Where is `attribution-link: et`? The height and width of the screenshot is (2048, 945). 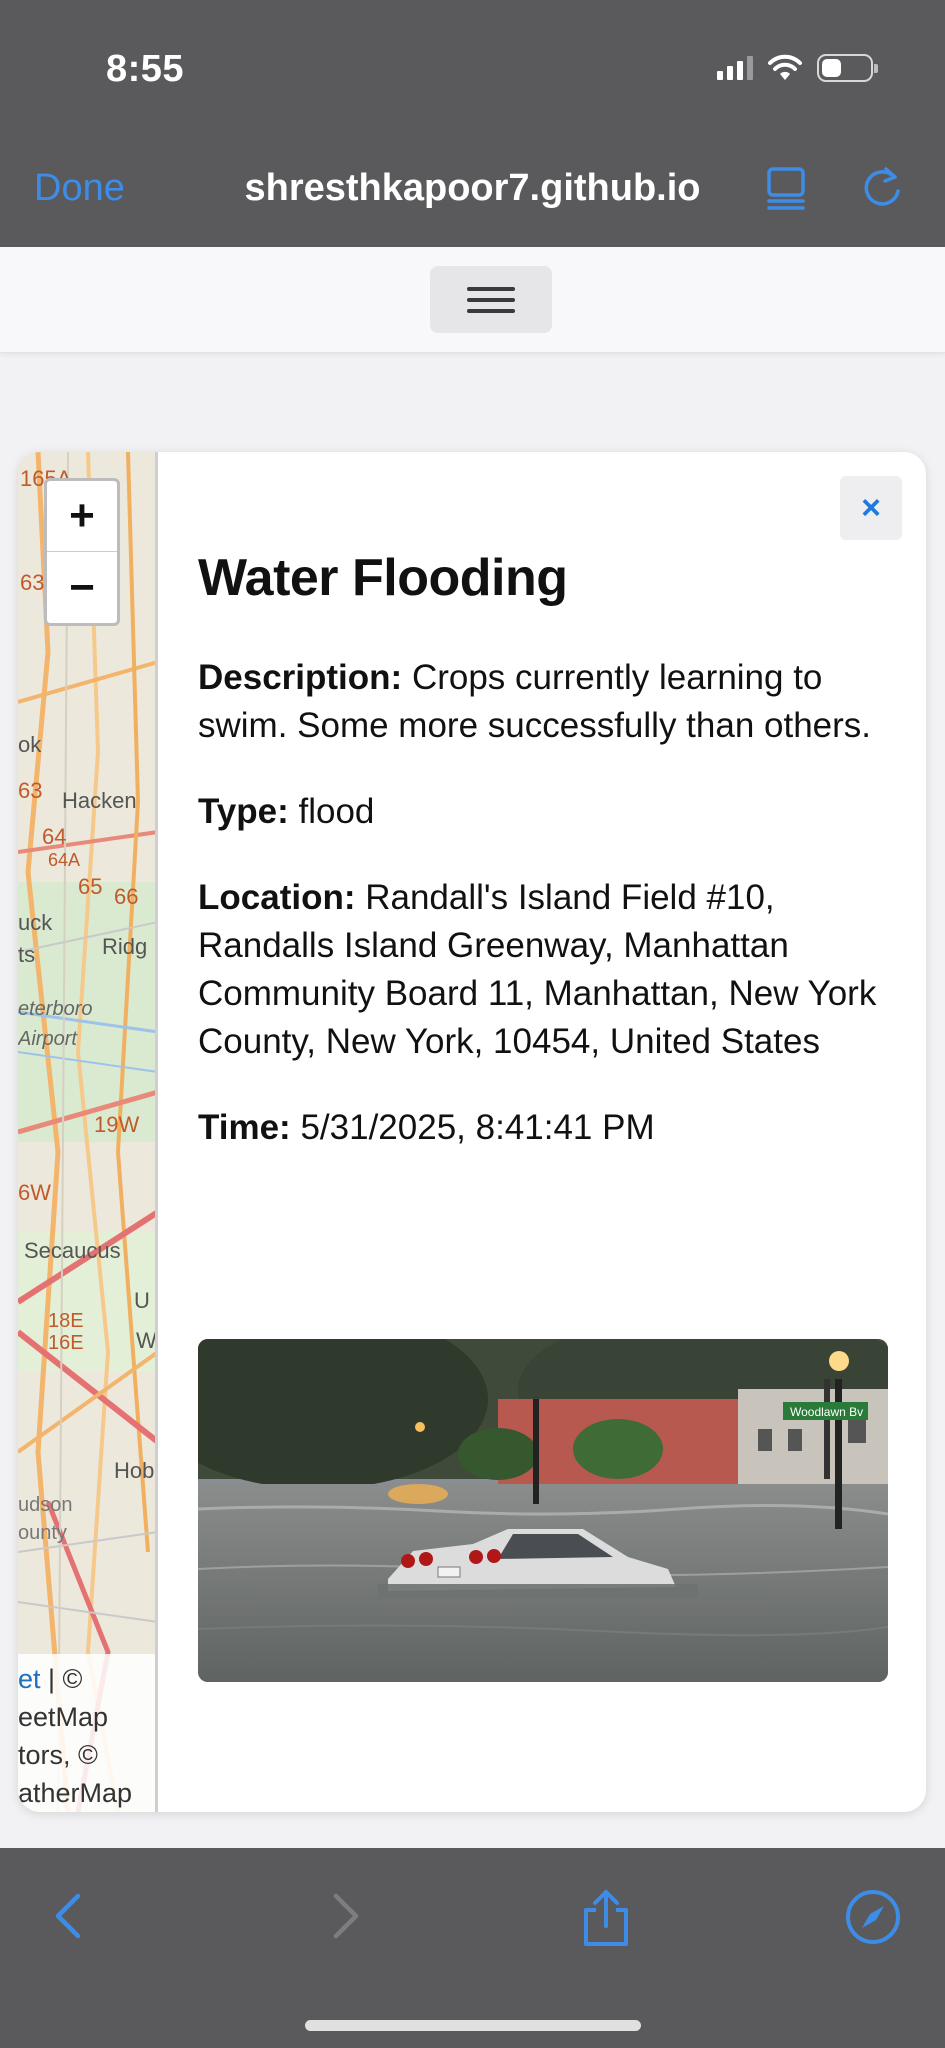 attribution-link: et is located at coordinates (29, 1679).